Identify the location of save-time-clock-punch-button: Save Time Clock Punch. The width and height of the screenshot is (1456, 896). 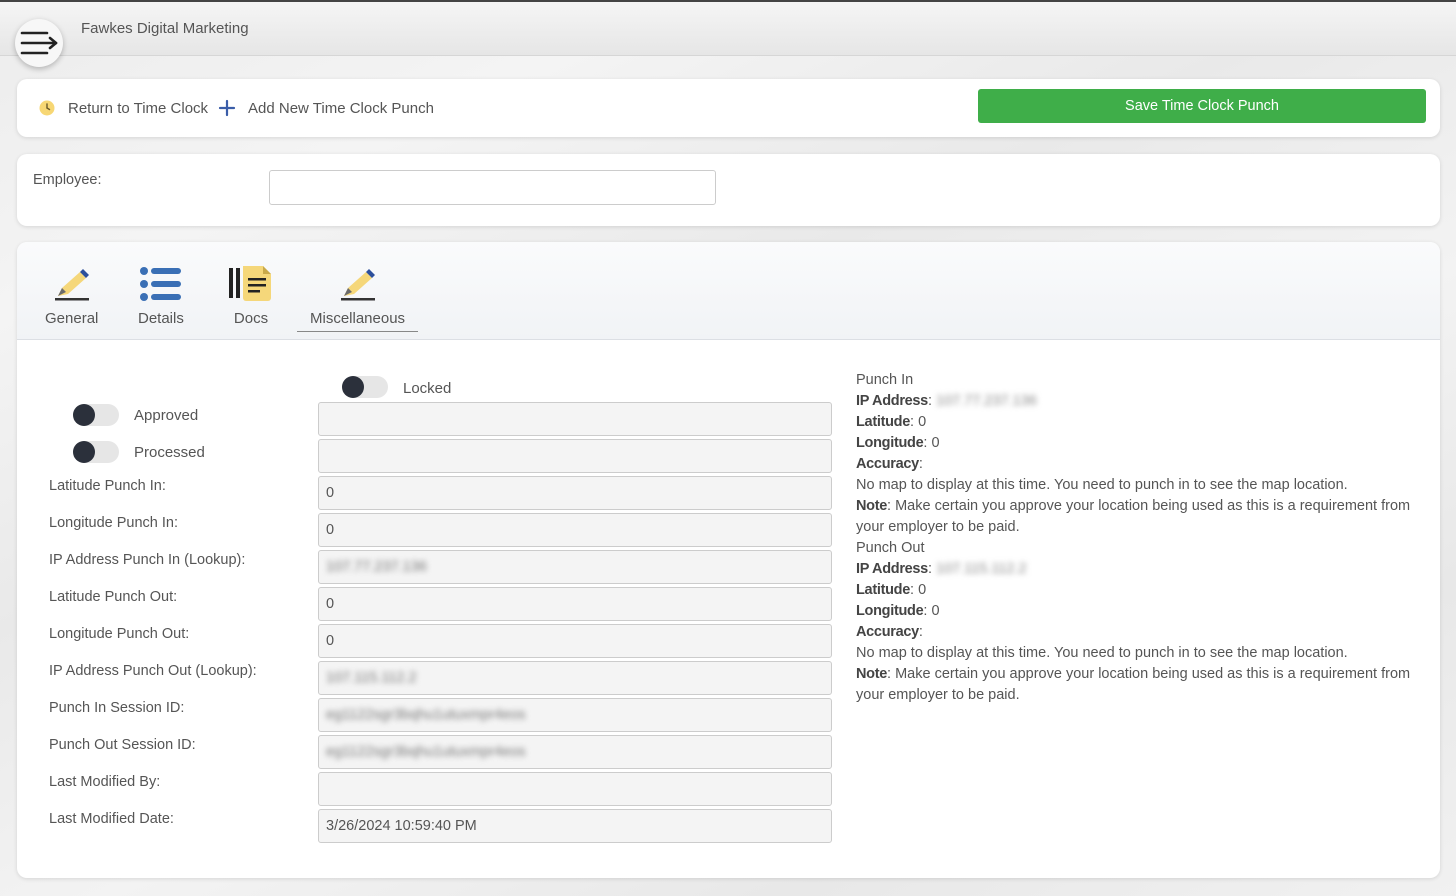
(1202, 106).